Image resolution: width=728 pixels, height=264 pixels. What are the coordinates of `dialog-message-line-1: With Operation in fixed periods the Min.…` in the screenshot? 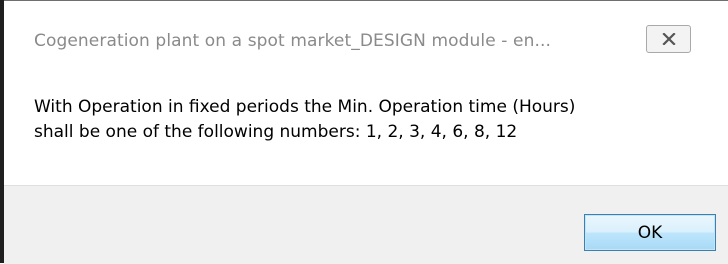 It's located at (305, 107).